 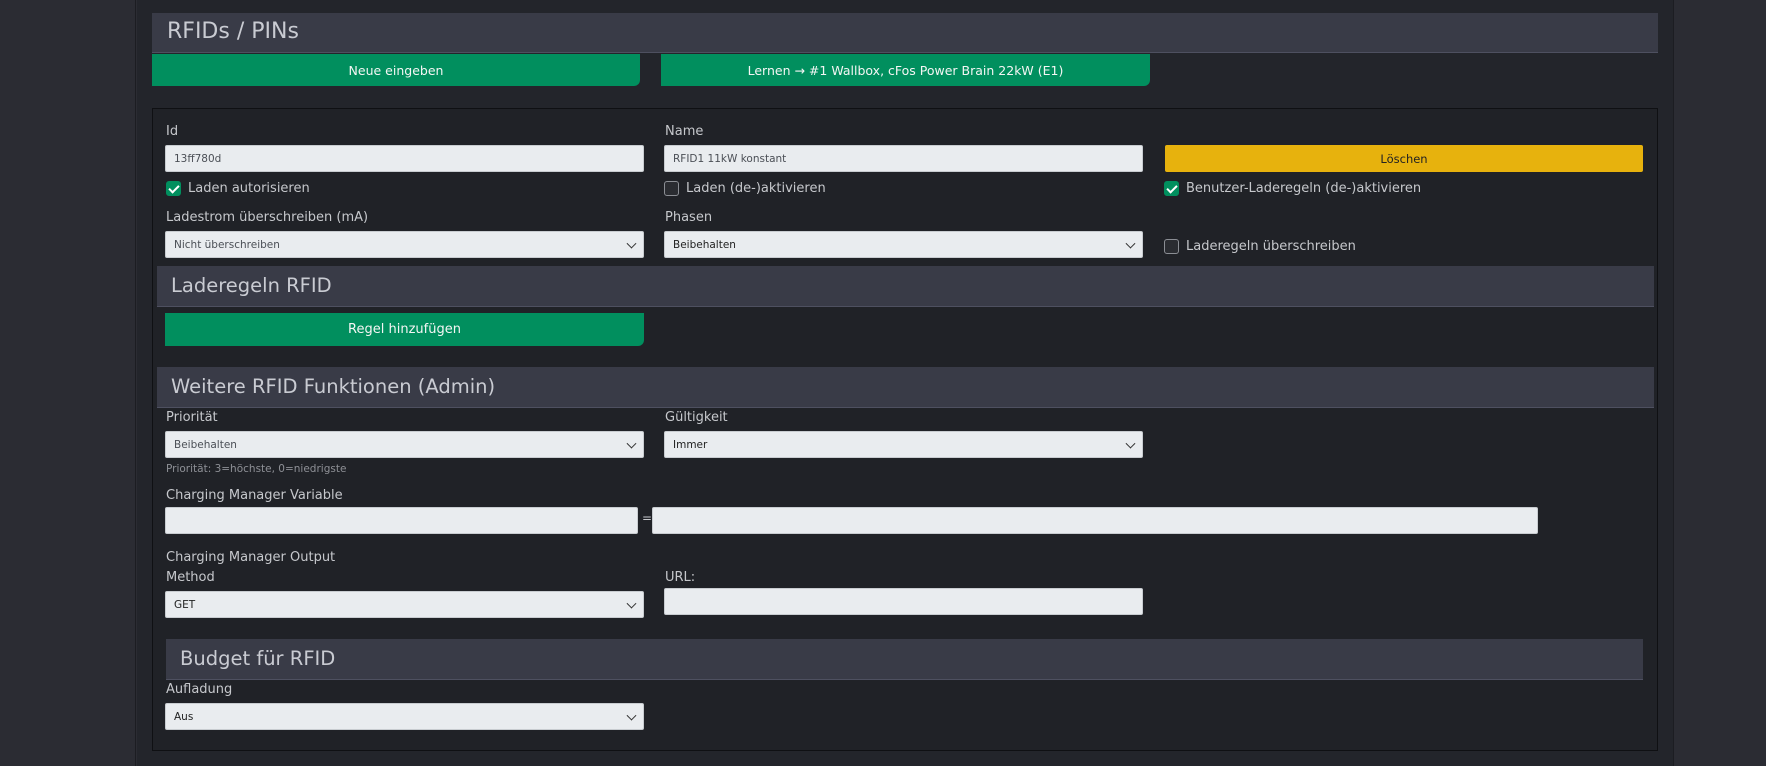 I want to click on rules-section-title: Laderegeln RFID, so click(x=251, y=285).